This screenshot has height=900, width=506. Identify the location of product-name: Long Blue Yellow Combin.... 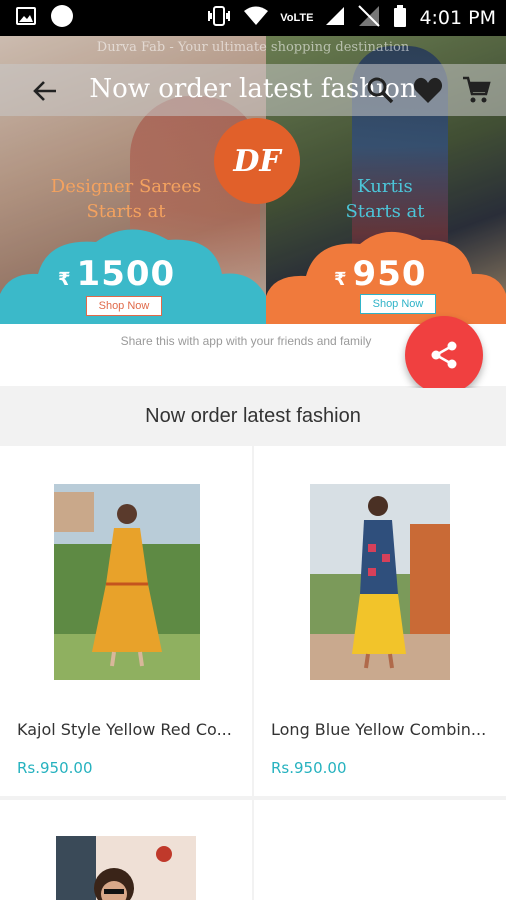
(379, 729).